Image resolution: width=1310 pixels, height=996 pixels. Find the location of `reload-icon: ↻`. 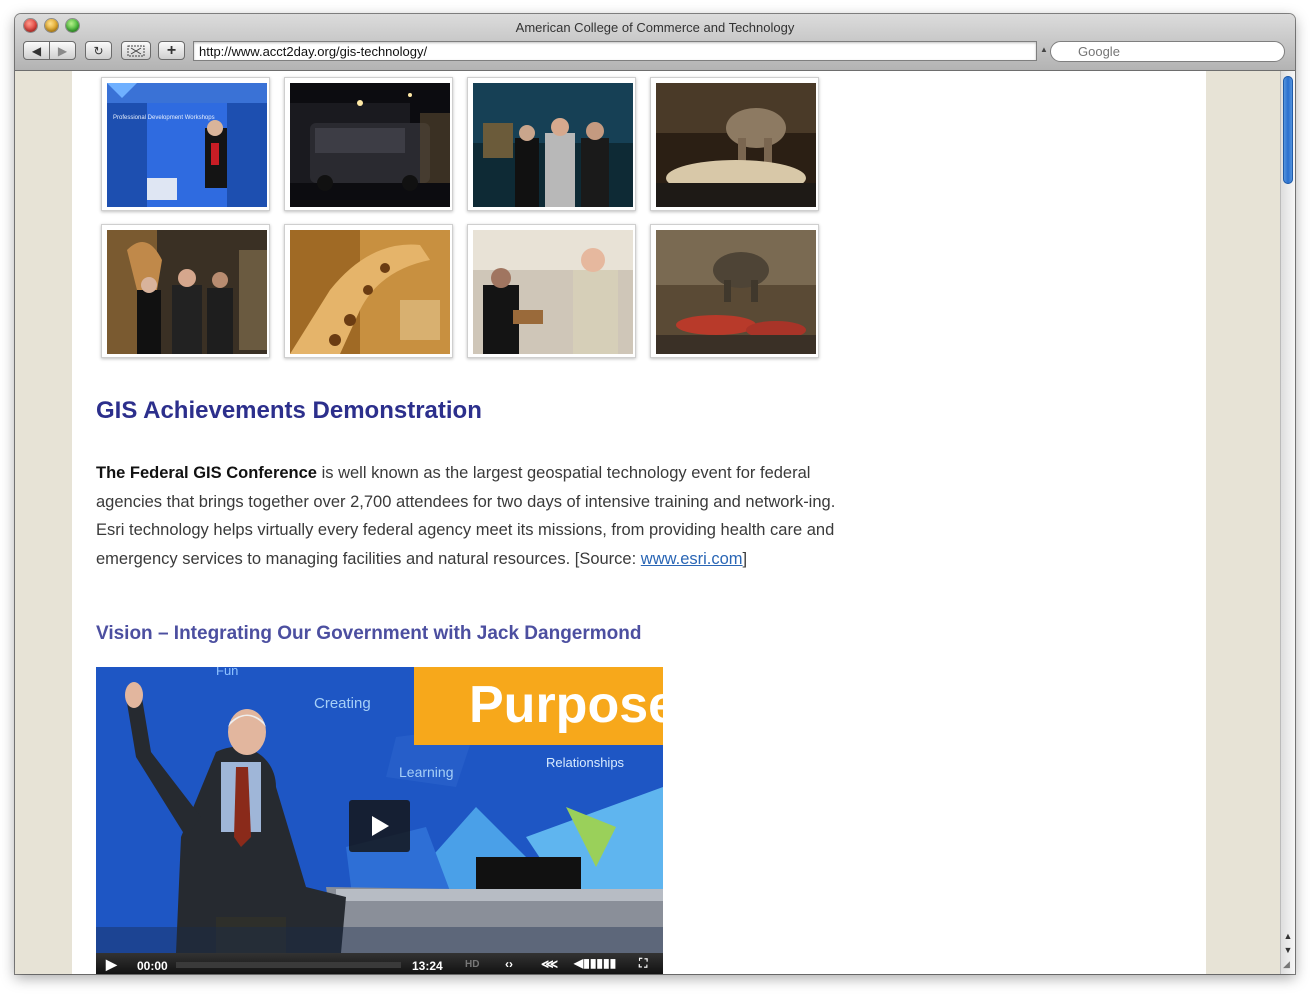

reload-icon: ↻ is located at coordinates (98, 50).